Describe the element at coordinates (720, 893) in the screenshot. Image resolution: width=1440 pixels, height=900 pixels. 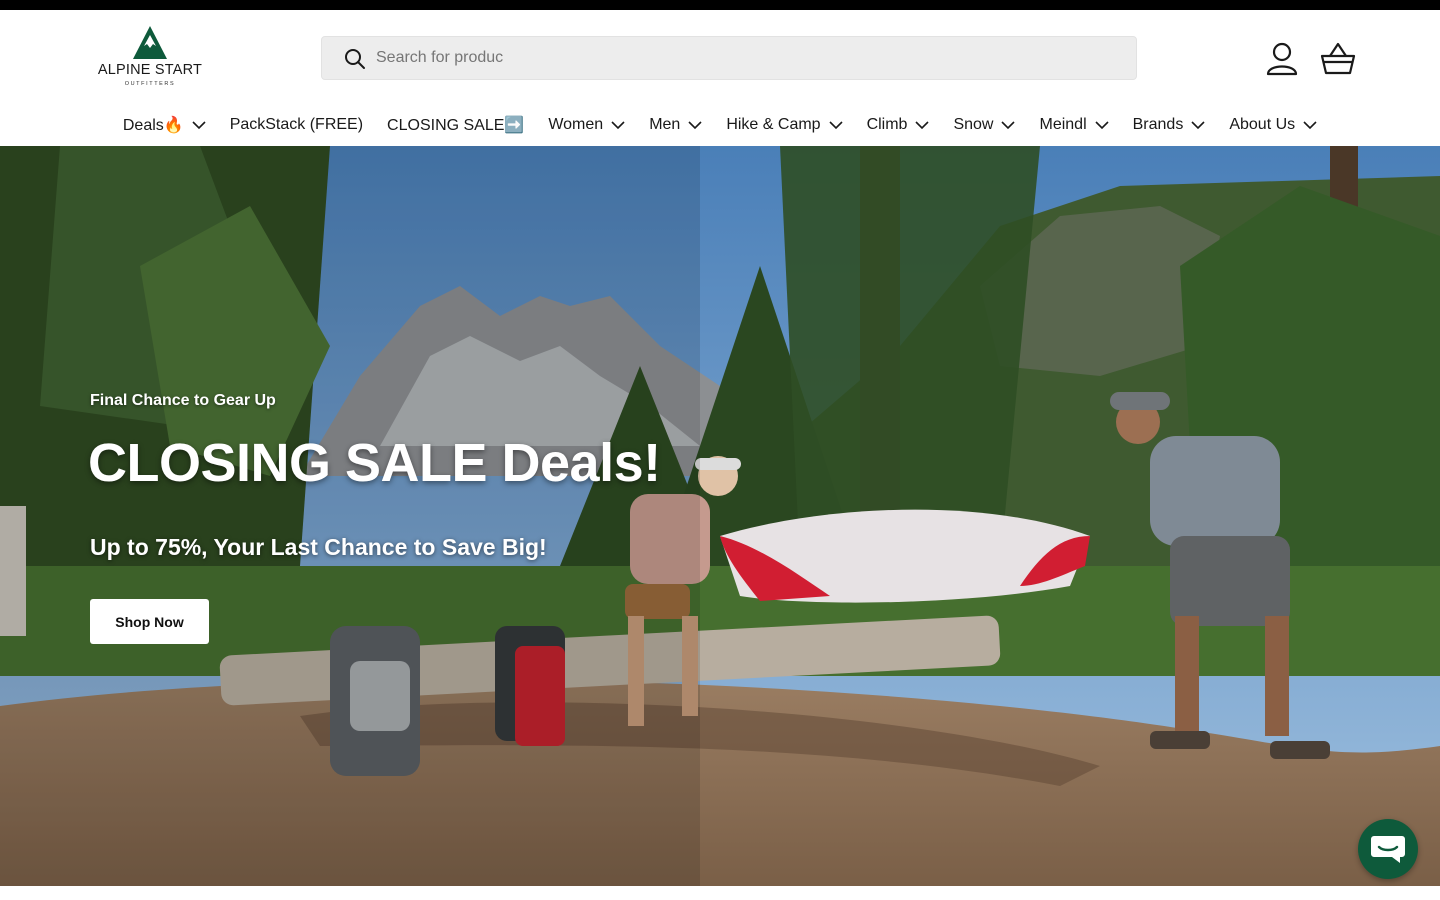
I see `page-bottom-strip` at that location.